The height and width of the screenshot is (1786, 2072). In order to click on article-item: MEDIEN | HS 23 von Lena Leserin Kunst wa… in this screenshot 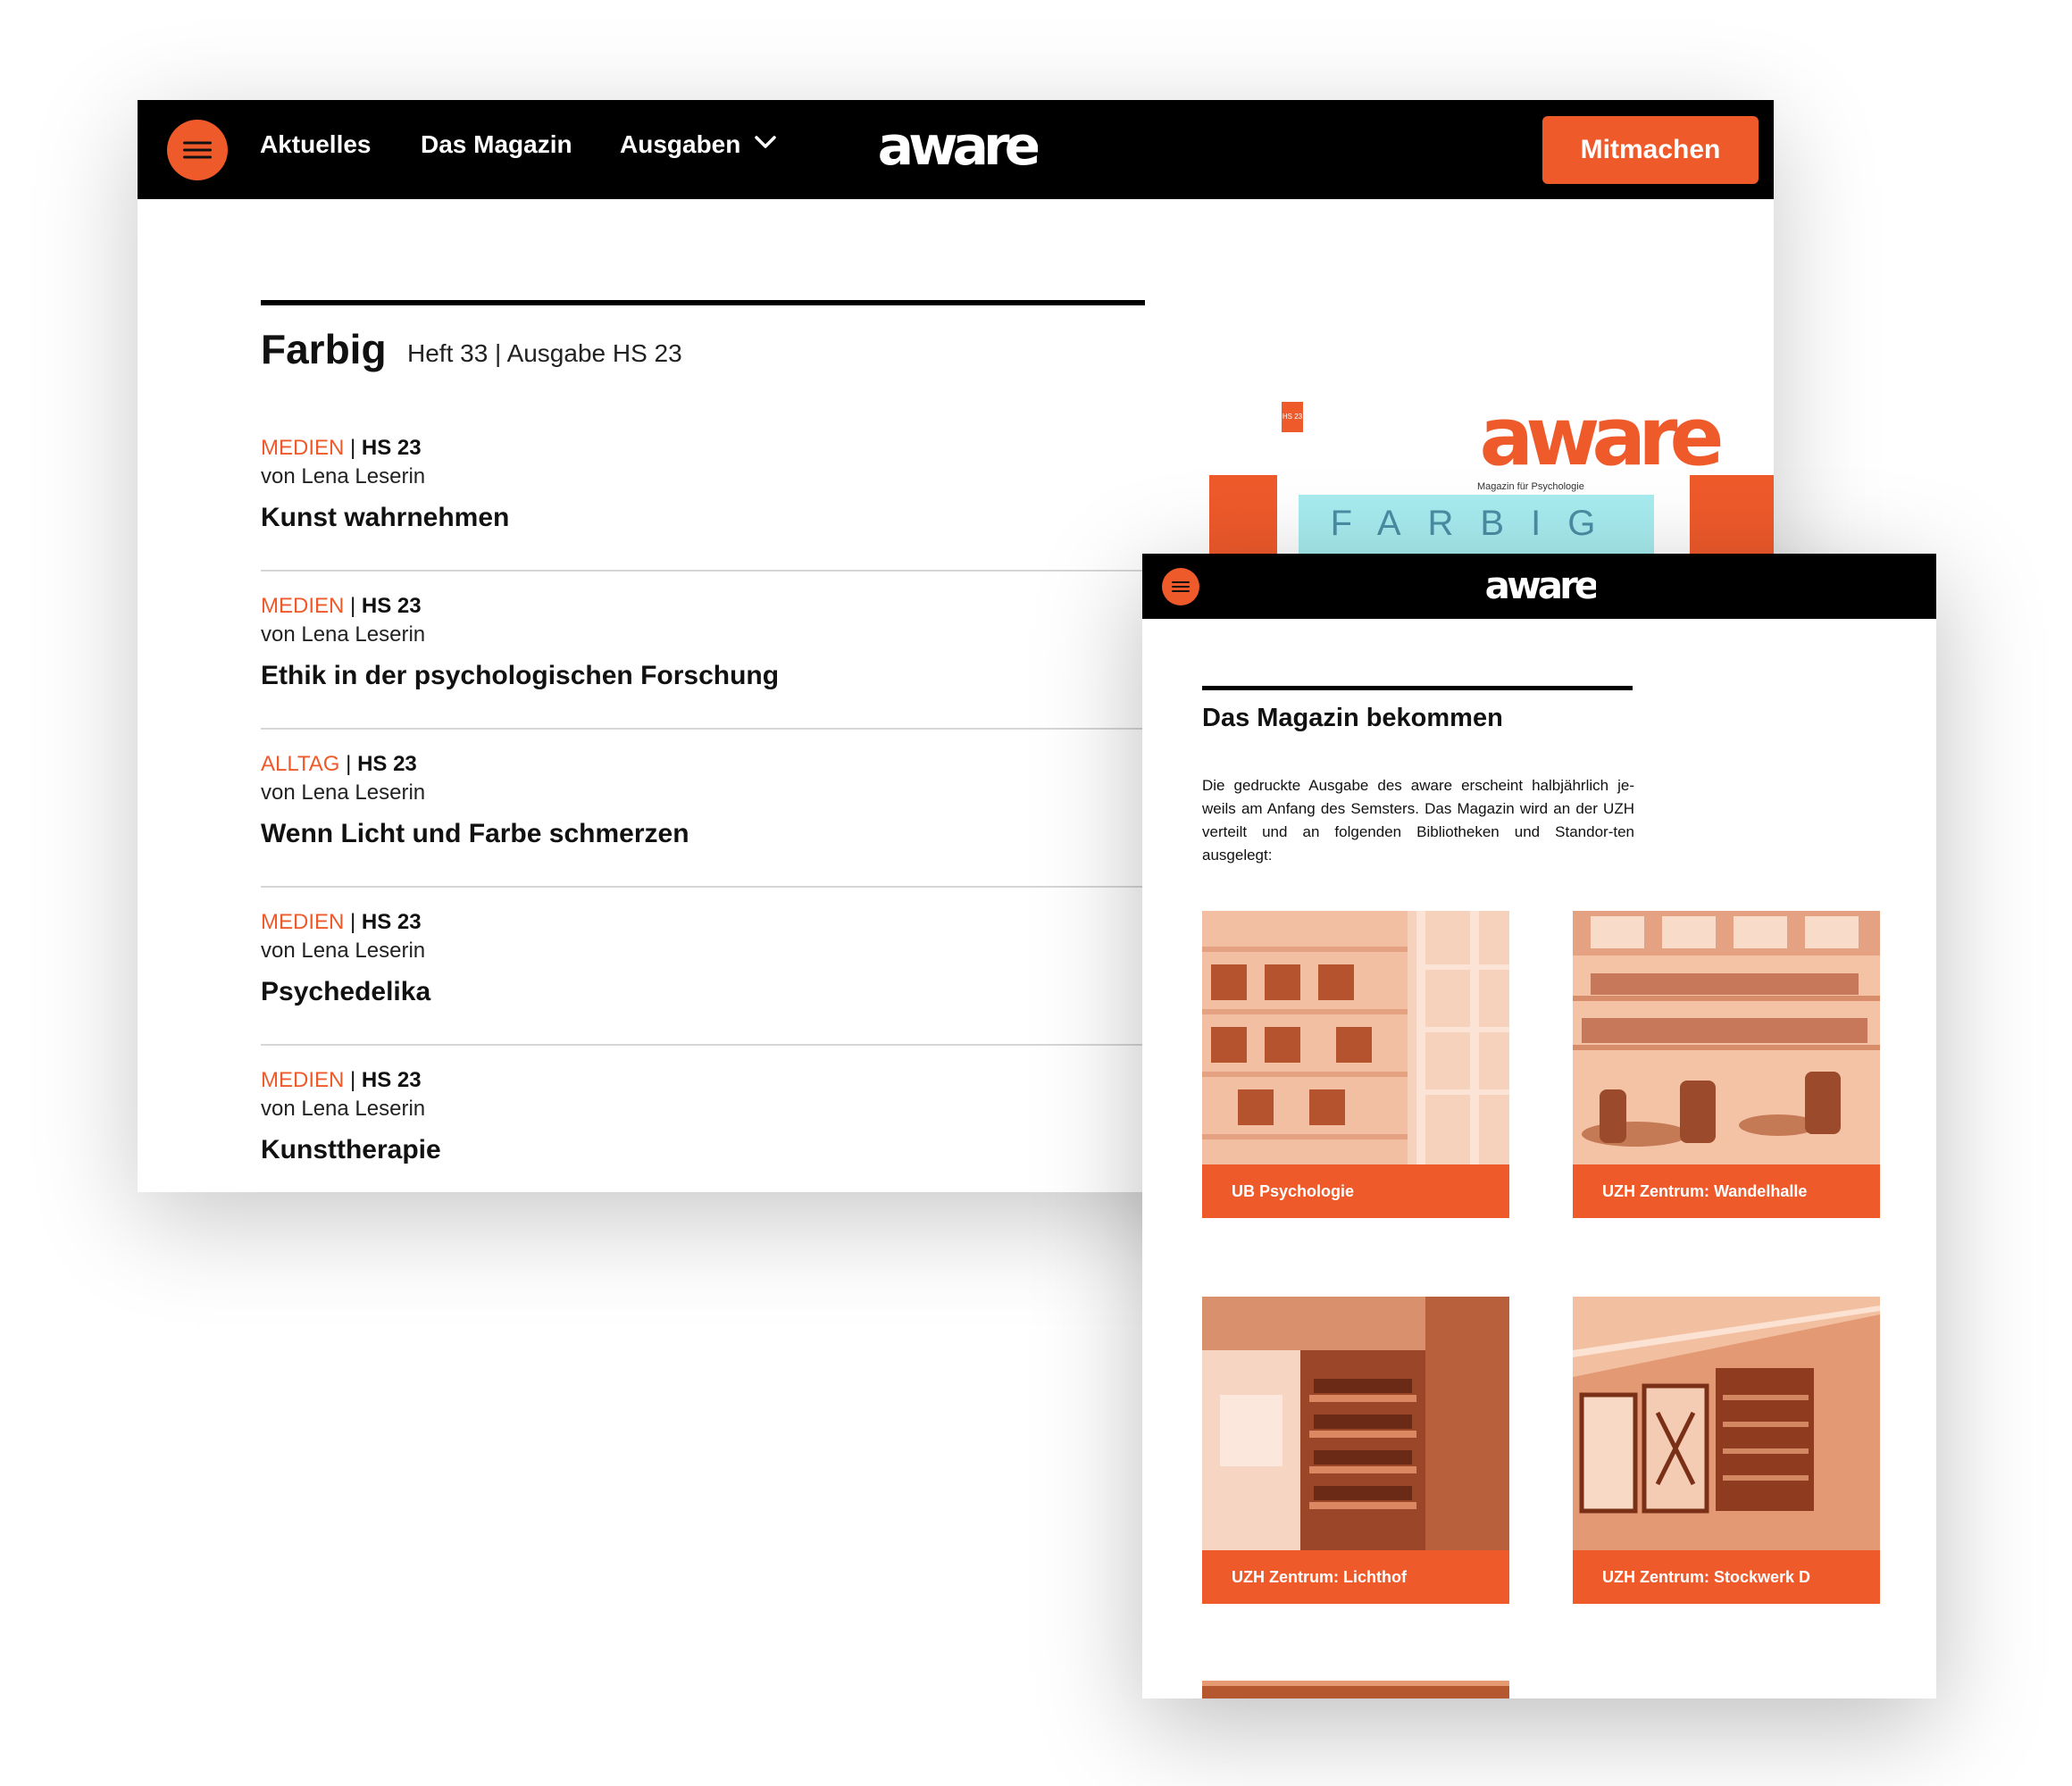, I will do `click(703, 504)`.